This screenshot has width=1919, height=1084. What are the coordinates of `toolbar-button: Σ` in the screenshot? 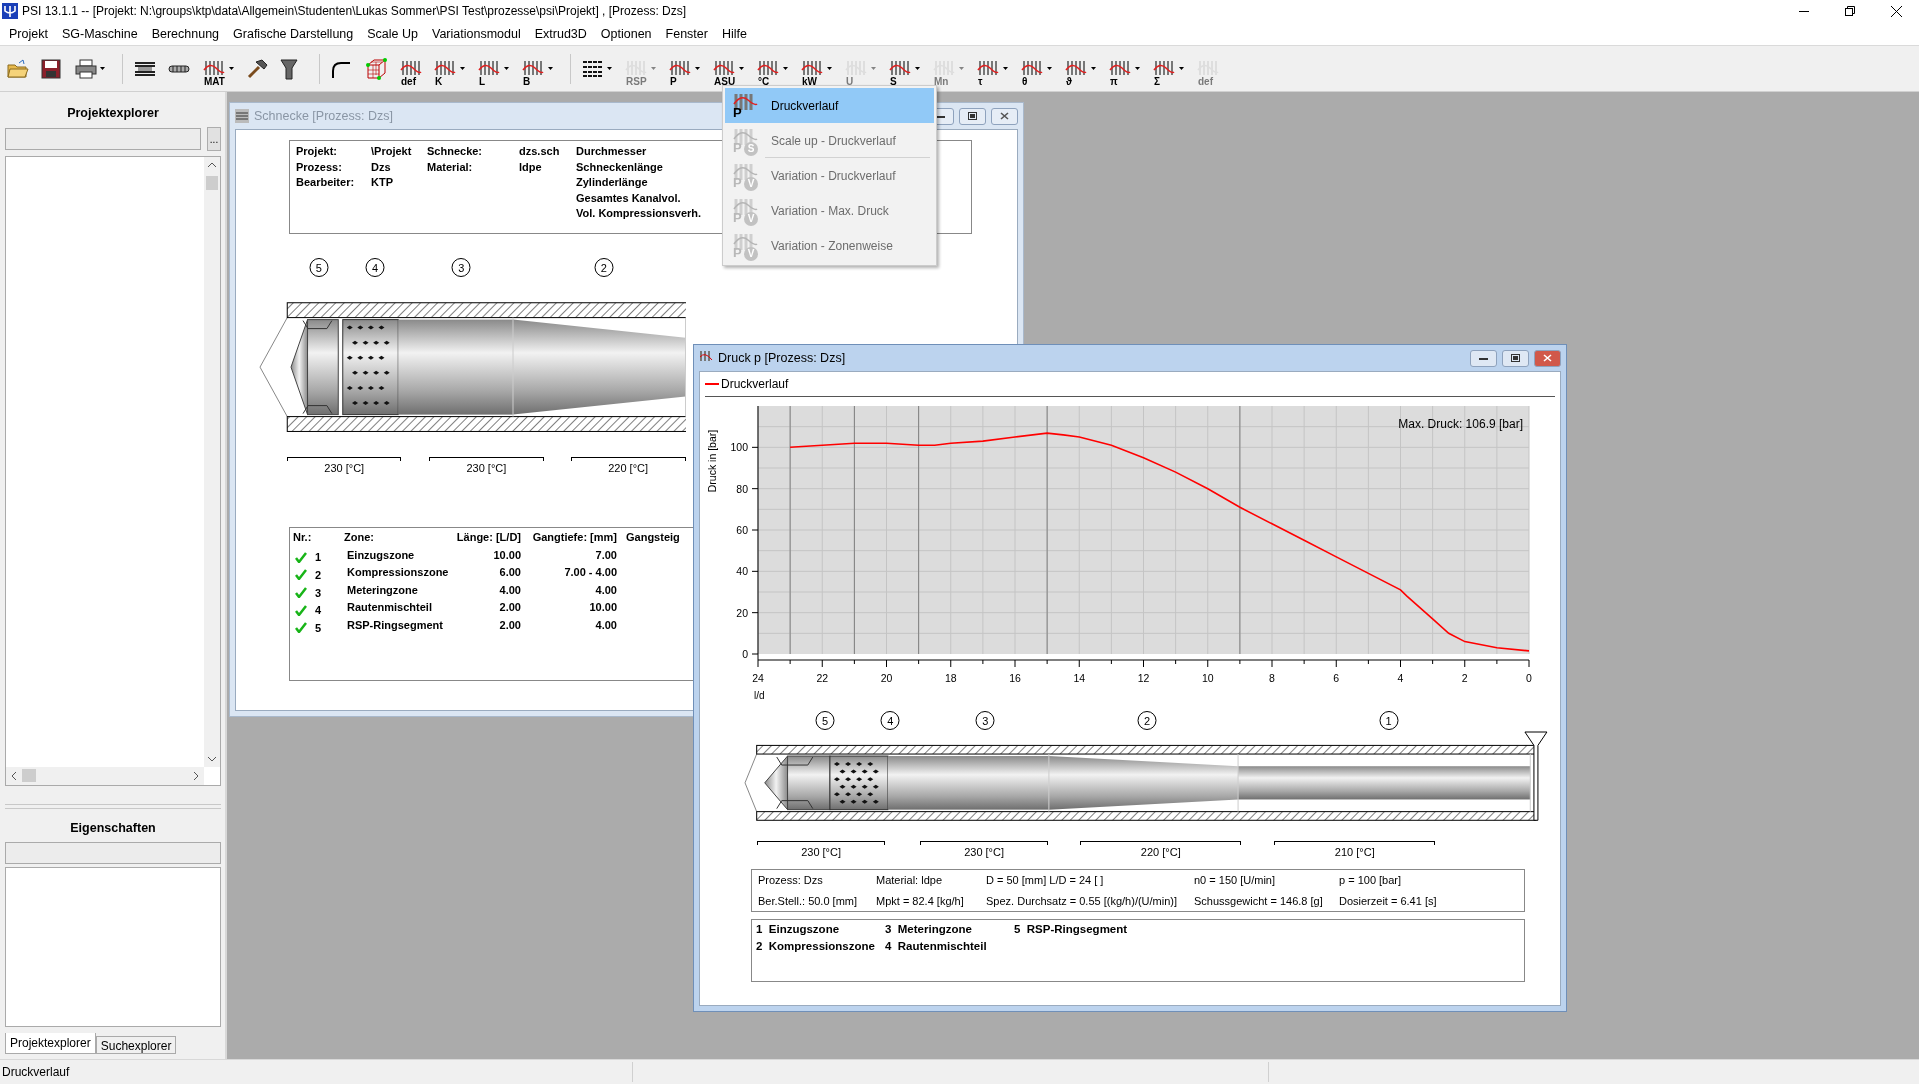 It's located at (1168, 68).